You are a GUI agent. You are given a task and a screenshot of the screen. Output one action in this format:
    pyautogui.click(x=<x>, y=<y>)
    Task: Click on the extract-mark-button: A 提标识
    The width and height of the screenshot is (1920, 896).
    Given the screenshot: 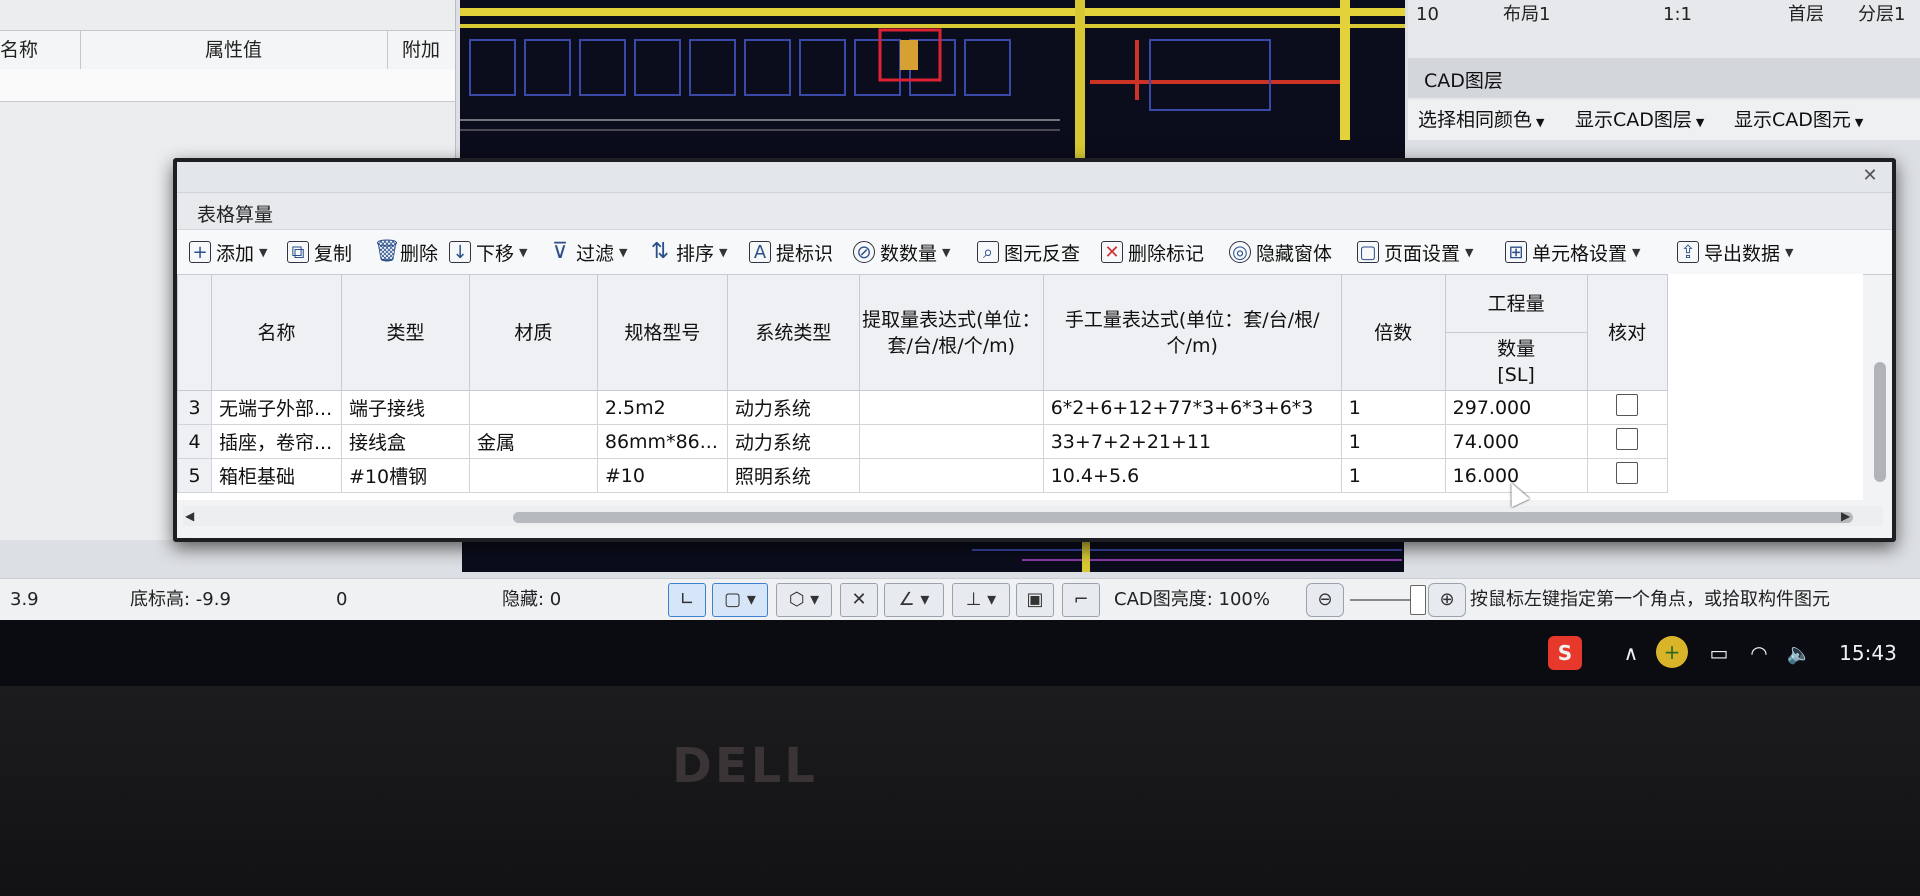 What is the action you would take?
    pyautogui.click(x=791, y=252)
    